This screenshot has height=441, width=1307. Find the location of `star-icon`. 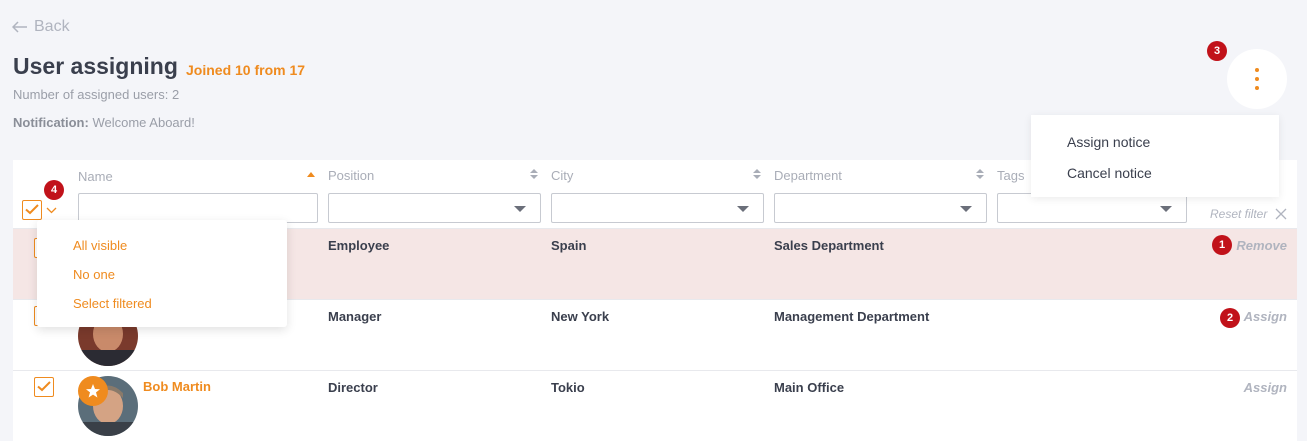

star-icon is located at coordinates (93, 391).